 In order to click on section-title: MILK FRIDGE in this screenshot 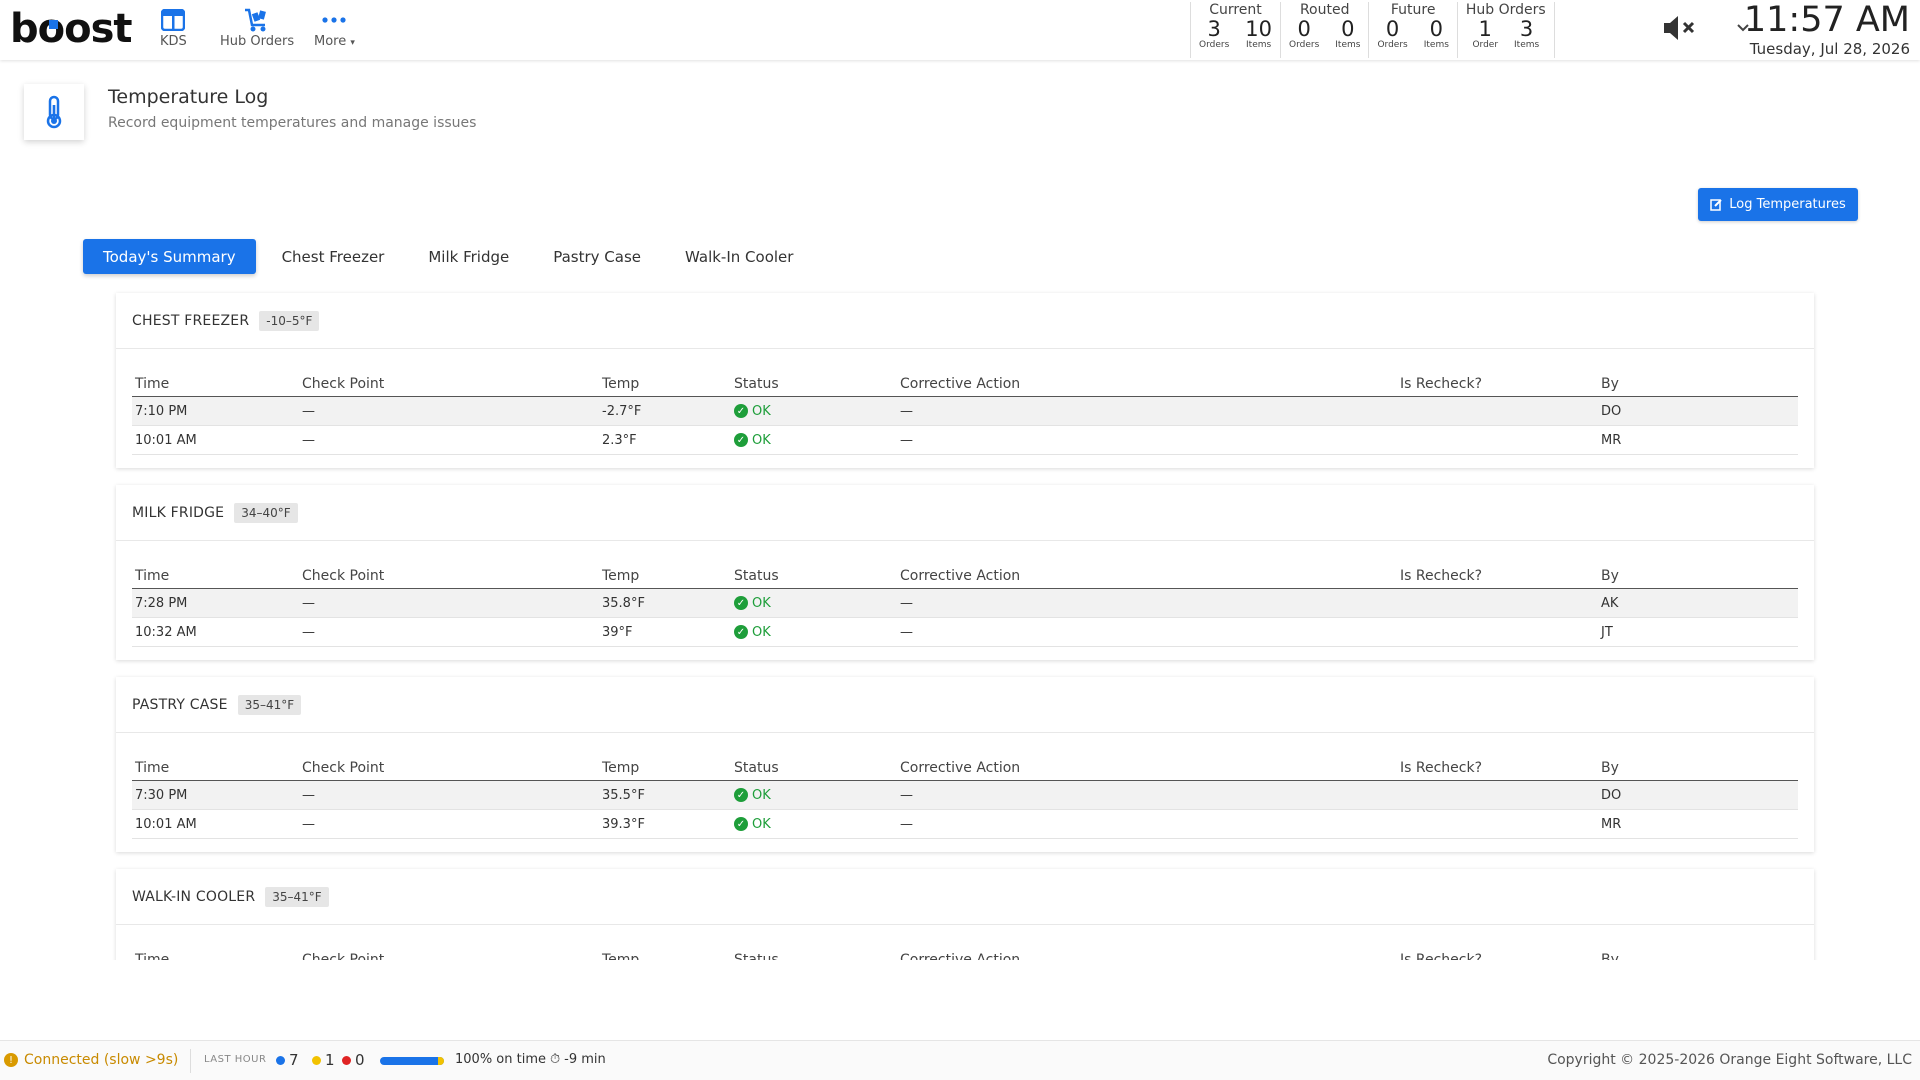, I will do `click(178, 512)`.